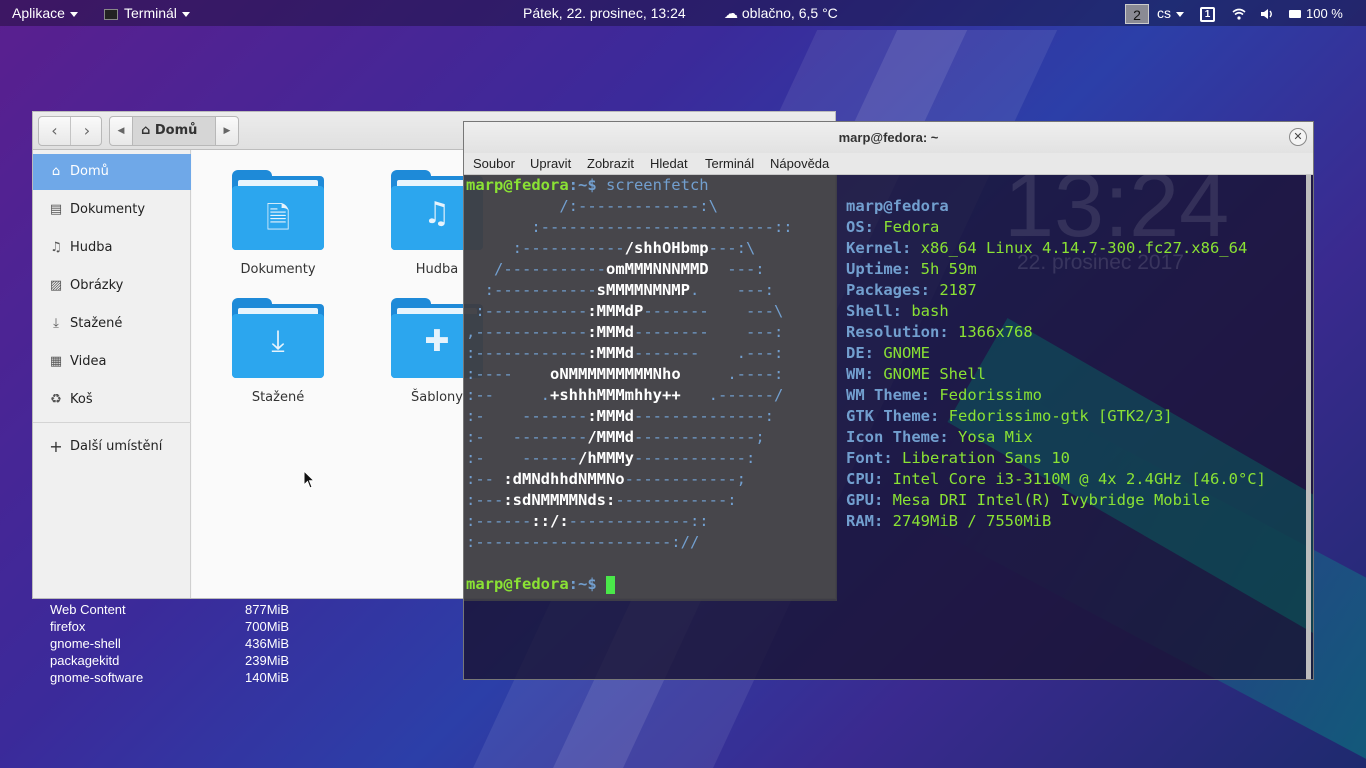 The width and height of the screenshot is (1366, 768). What do you see at coordinates (97, 285) in the screenshot?
I see `sidebar-item-label: Obrázky` at bounding box center [97, 285].